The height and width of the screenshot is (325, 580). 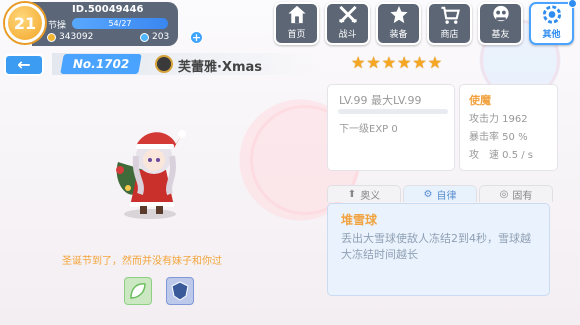 I want to click on nav-battle-button: 战斗, so click(x=347, y=23).